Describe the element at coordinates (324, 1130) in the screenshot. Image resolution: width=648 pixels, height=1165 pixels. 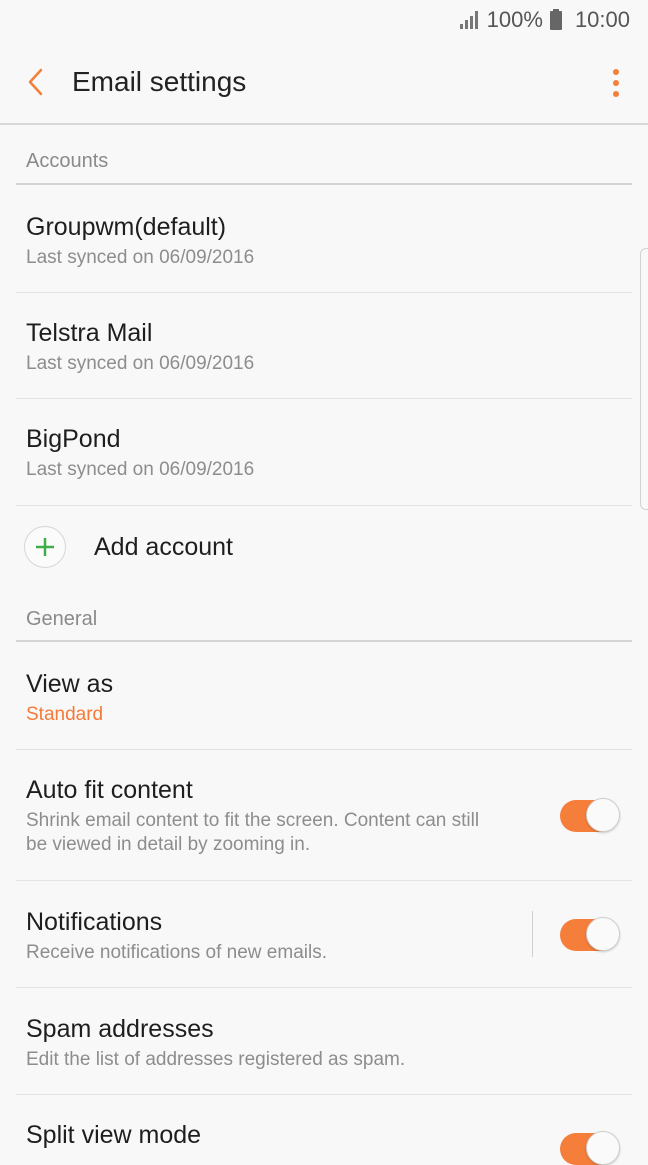
I see `split-view-mode-setting: Split view mode` at that location.